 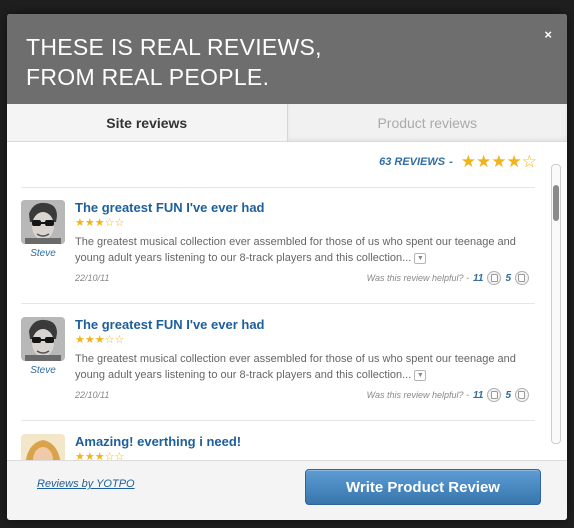 What do you see at coordinates (147, 123) in the screenshot?
I see `tab-site-reviews: Site reviews` at bounding box center [147, 123].